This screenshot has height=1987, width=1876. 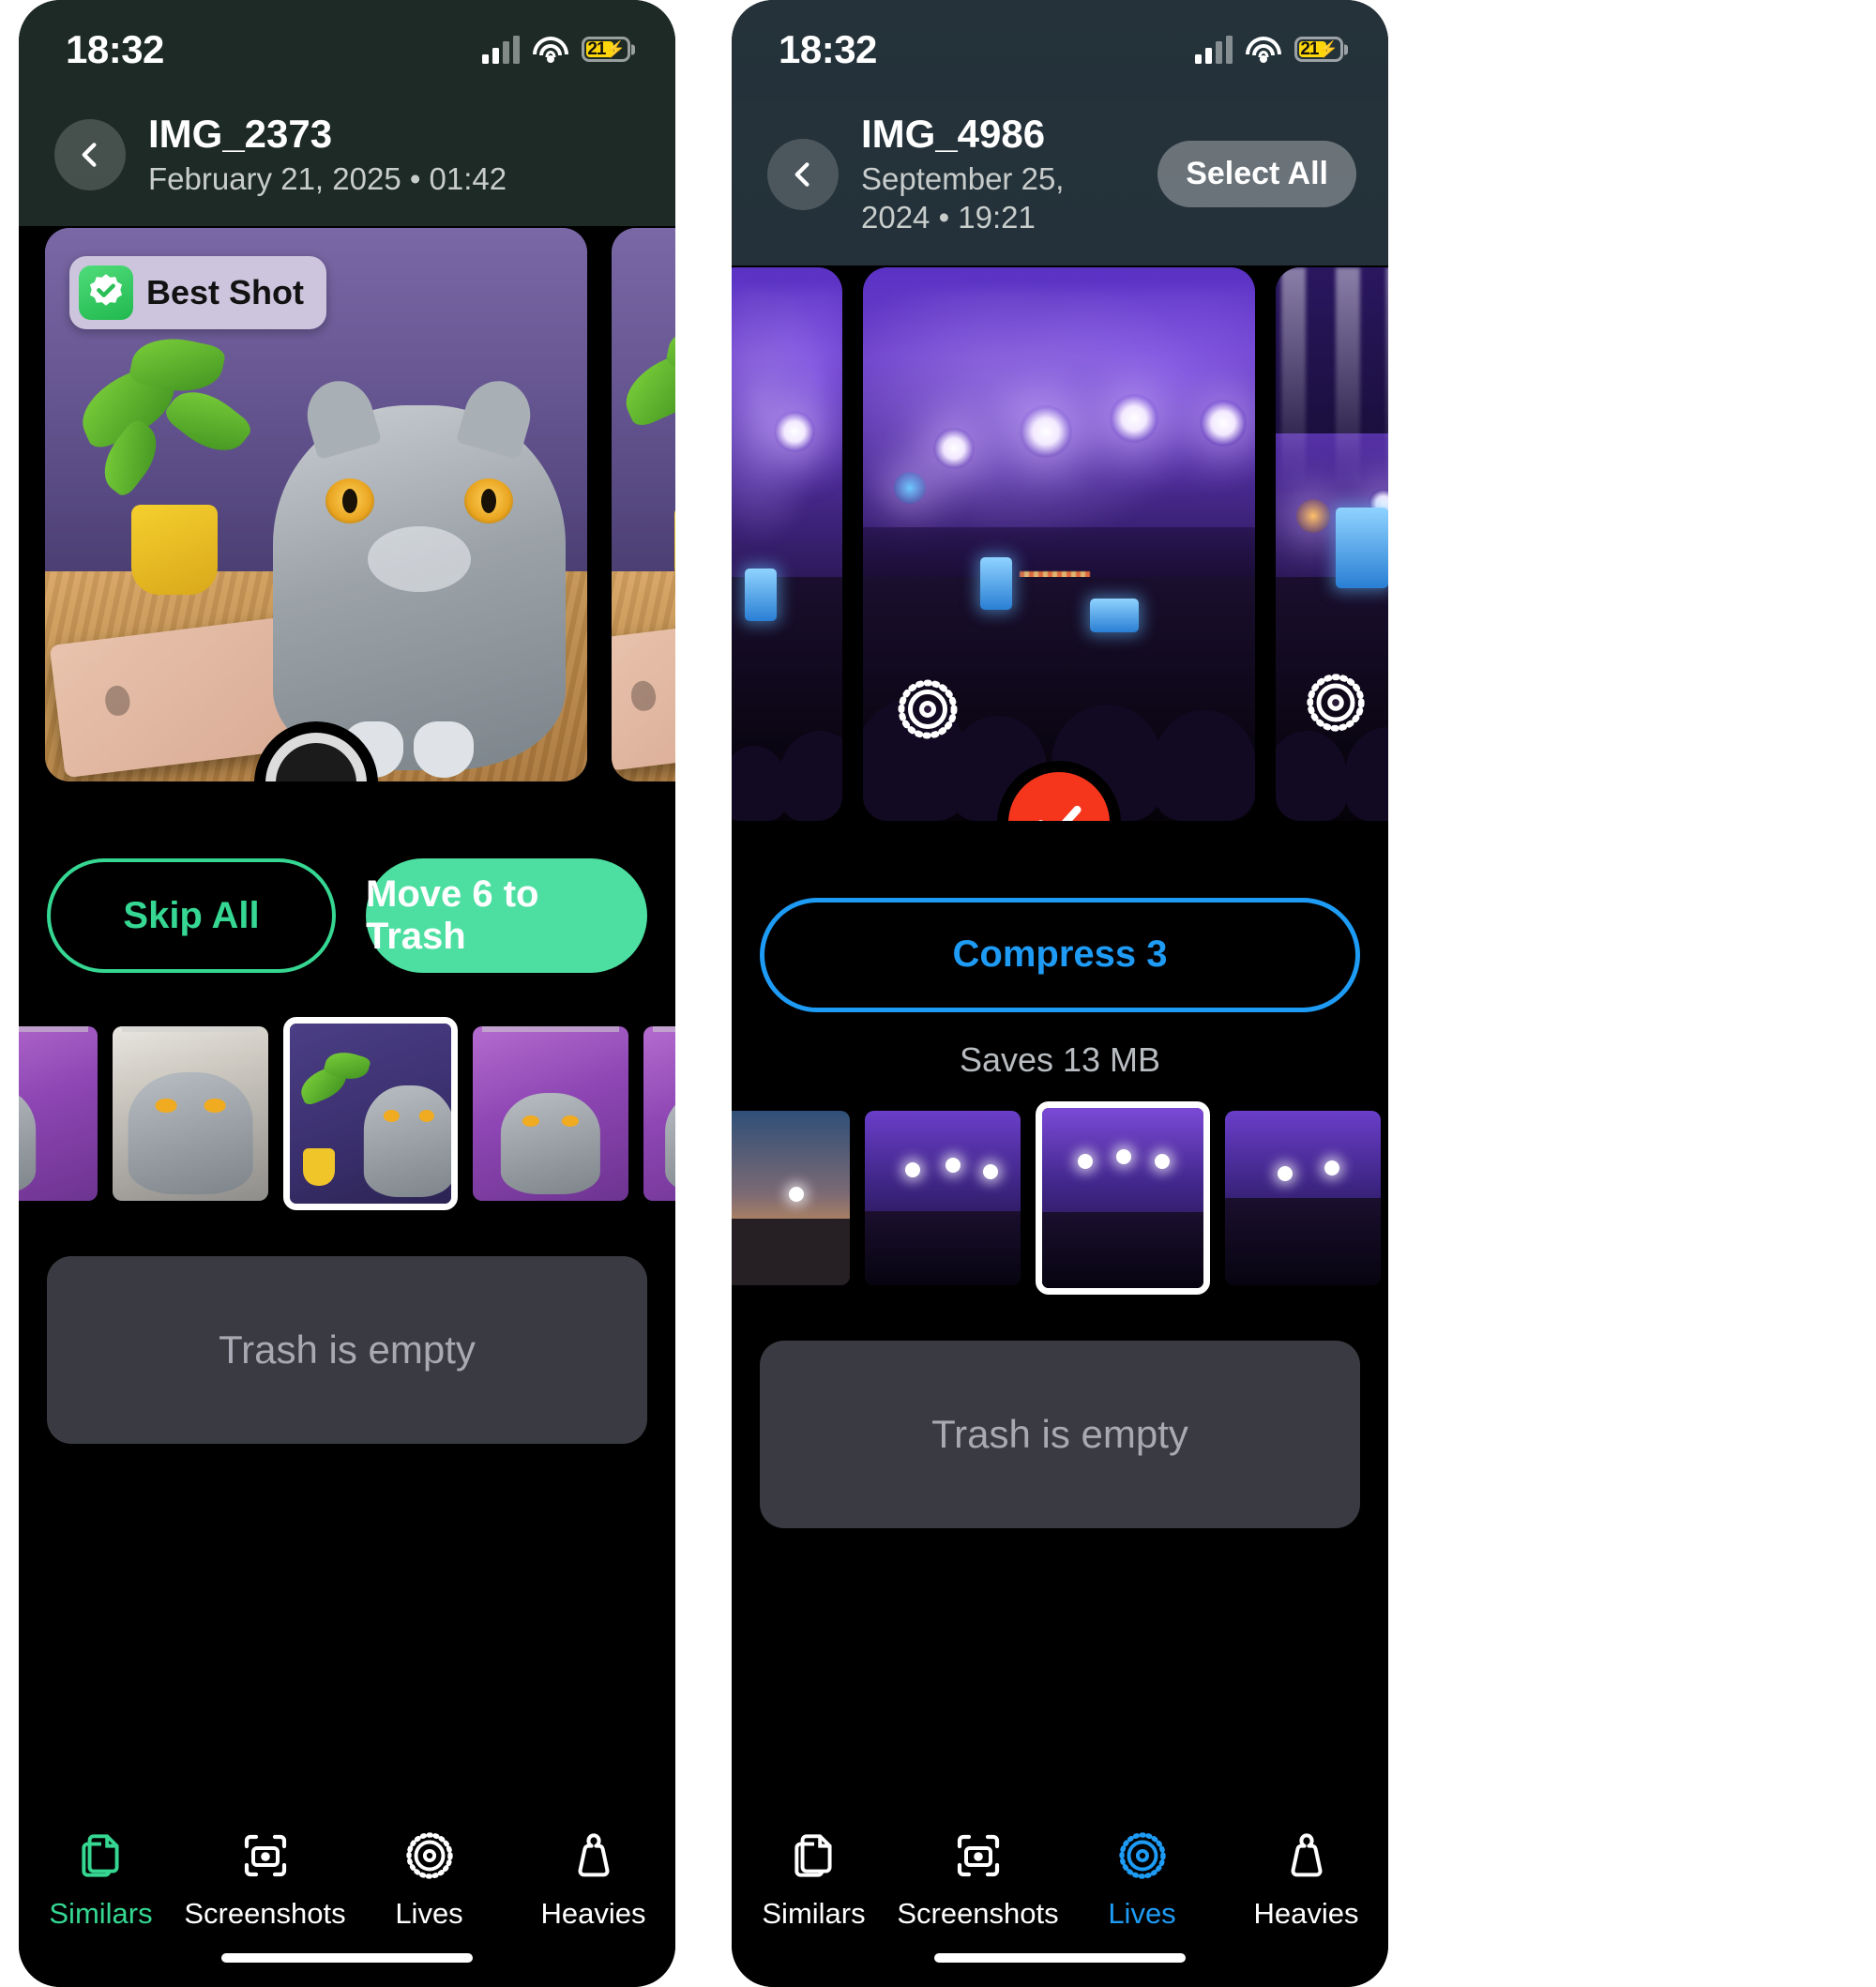 What do you see at coordinates (225, 292) in the screenshot?
I see `best-shot-label: Best Shot` at bounding box center [225, 292].